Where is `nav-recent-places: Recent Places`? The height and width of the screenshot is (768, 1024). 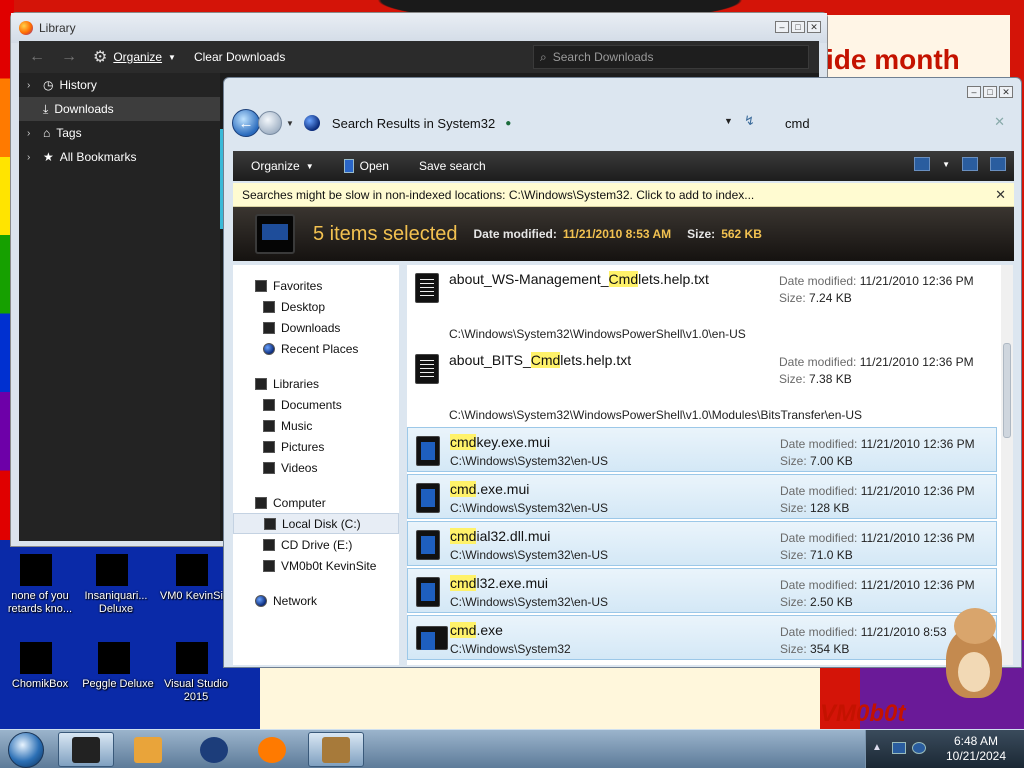
nav-recent-places: Recent Places is located at coordinates (316, 348).